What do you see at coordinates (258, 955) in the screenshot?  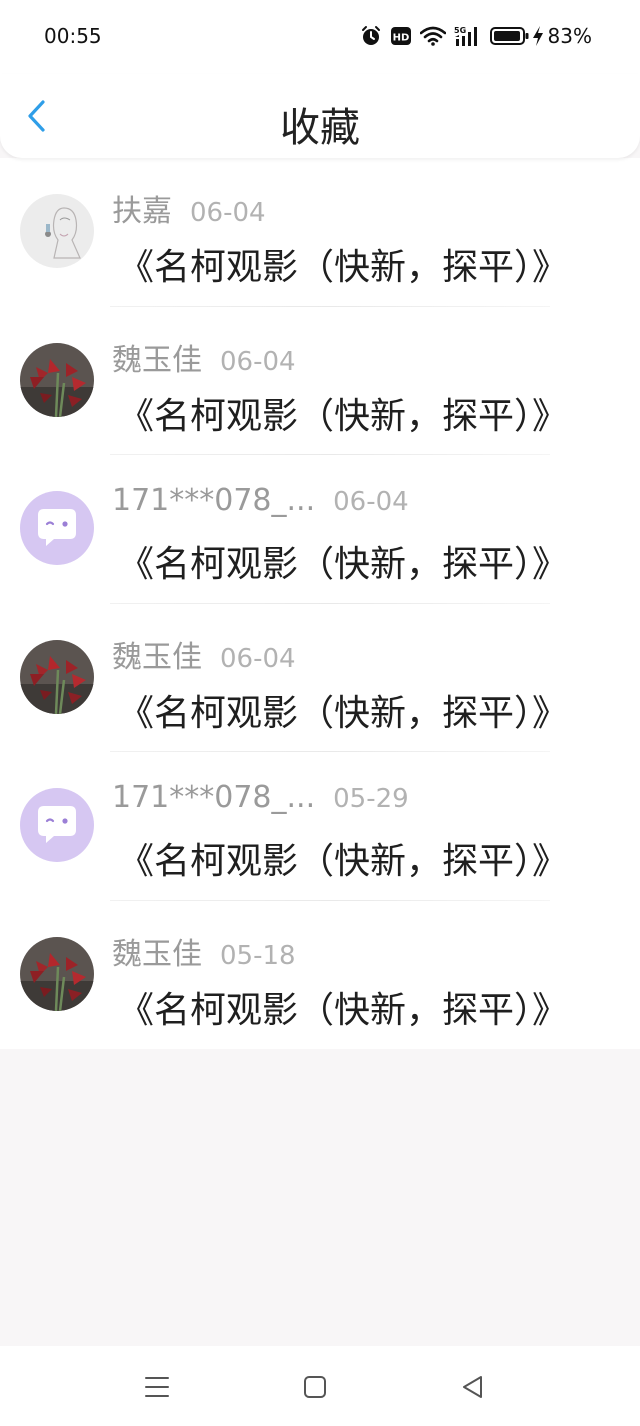 I see `item-date: 05-18` at bounding box center [258, 955].